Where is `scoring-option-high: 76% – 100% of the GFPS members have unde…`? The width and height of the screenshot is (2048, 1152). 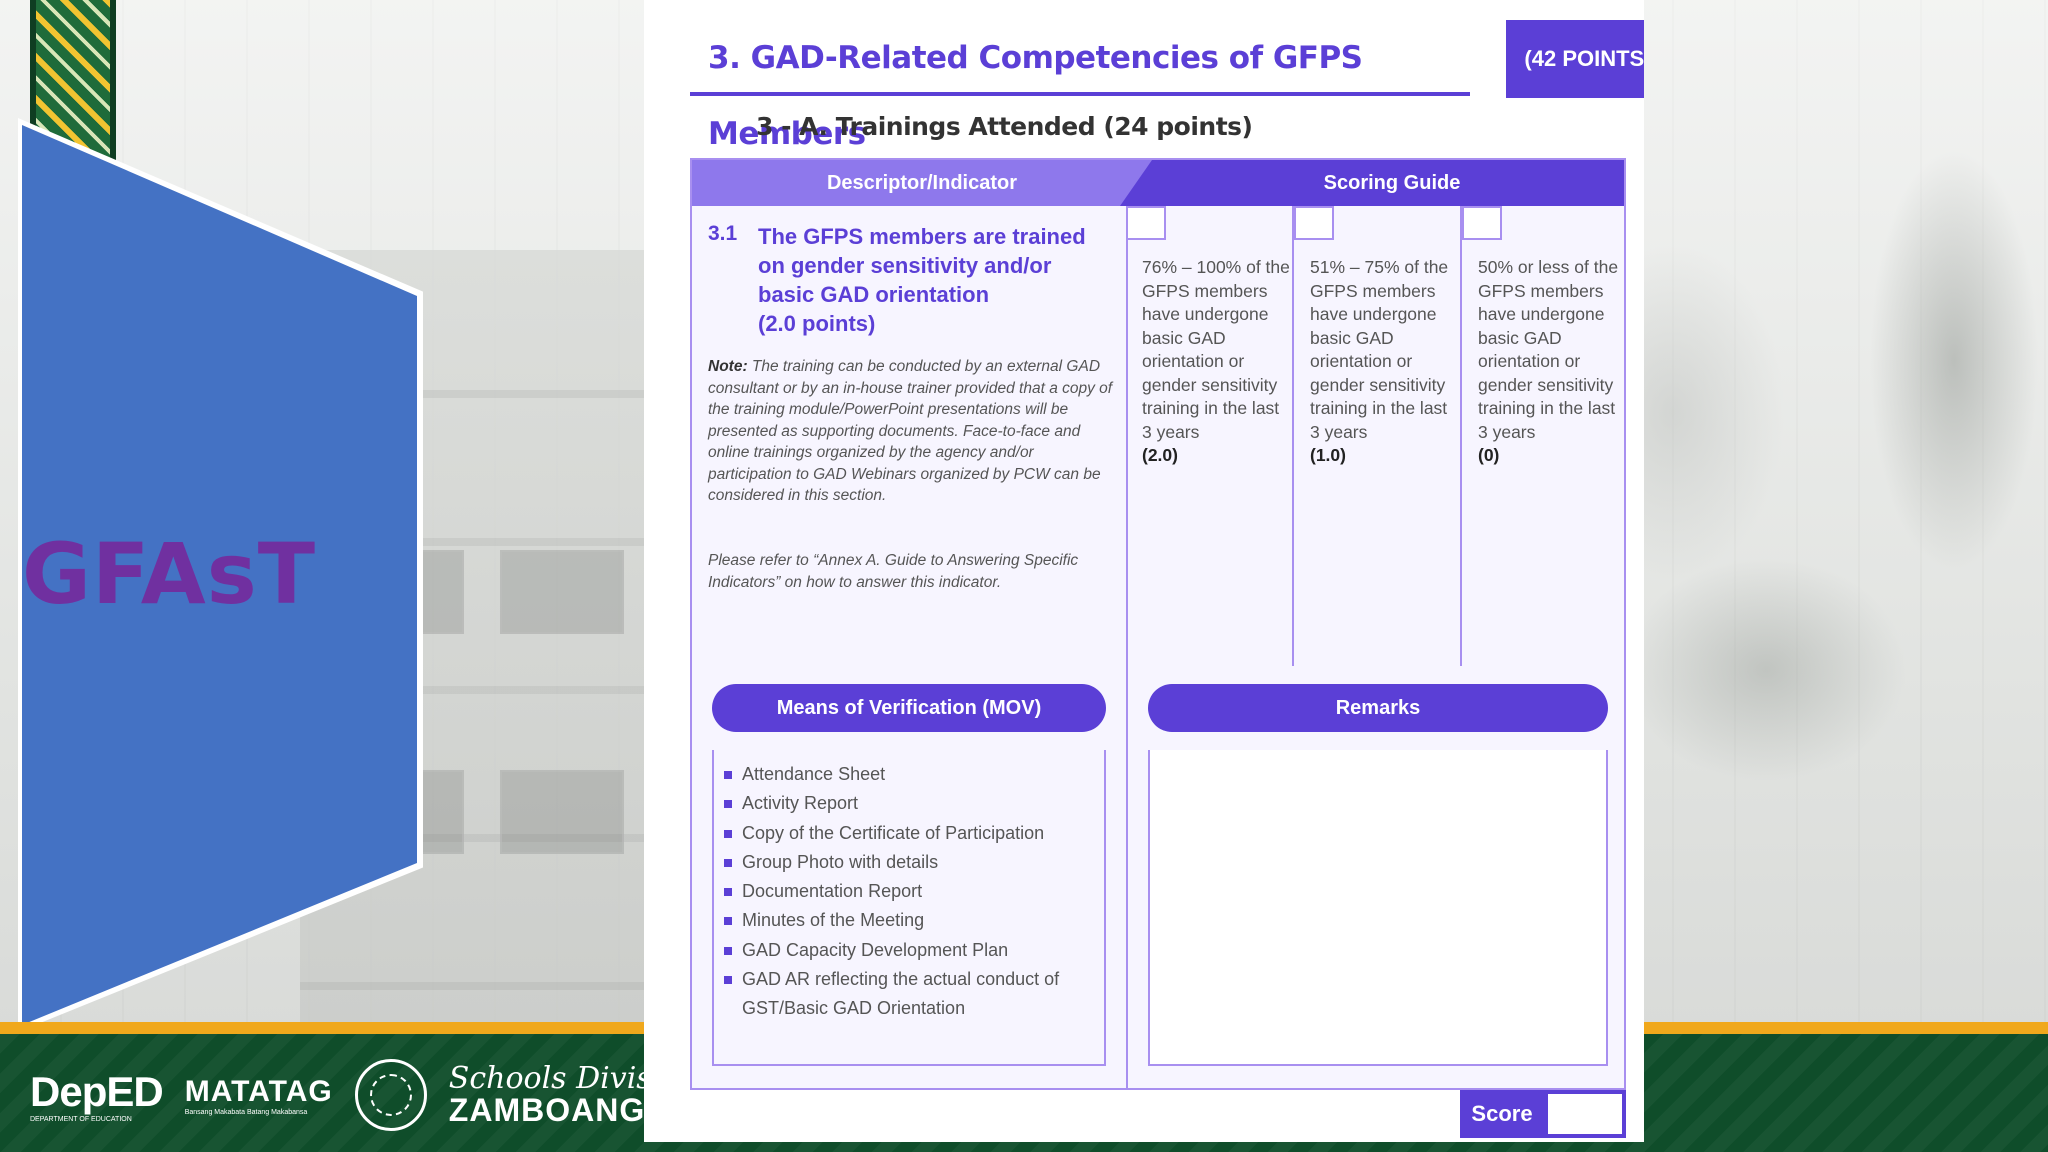
scoring-option-high: 76% – 100% of the GFPS members have unde… is located at coordinates (1217, 362).